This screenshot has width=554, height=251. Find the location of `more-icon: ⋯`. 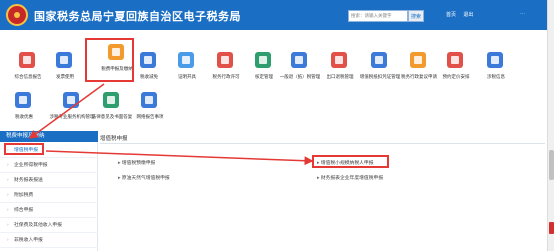

more-icon: ⋯ is located at coordinates (522, 14).